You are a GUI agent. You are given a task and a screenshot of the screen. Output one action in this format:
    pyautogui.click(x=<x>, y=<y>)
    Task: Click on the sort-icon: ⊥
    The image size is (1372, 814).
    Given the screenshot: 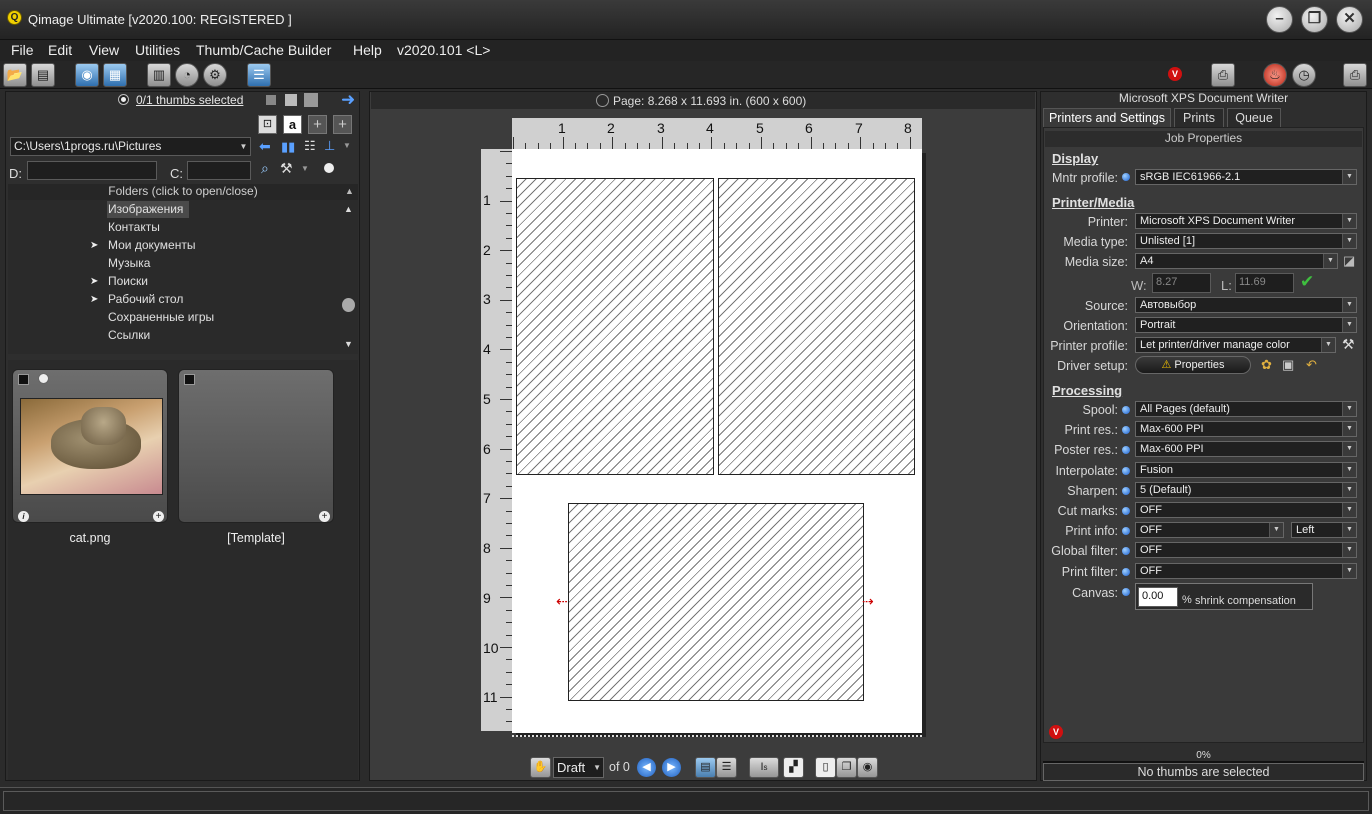 What is the action you would take?
    pyautogui.click(x=329, y=146)
    